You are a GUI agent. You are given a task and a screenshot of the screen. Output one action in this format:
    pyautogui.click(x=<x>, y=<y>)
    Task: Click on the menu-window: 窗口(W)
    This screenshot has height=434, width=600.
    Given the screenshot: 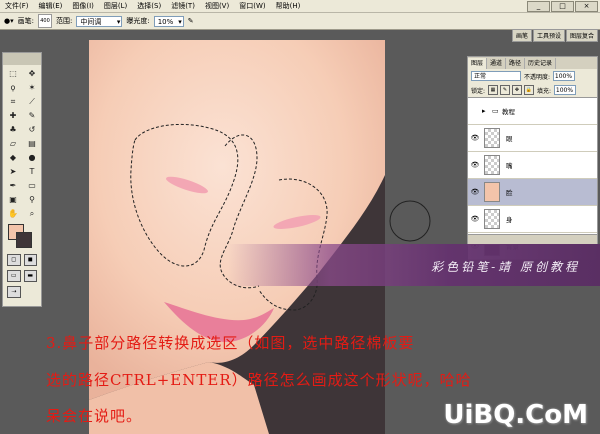 What is the action you would take?
    pyautogui.click(x=252, y=6)
    